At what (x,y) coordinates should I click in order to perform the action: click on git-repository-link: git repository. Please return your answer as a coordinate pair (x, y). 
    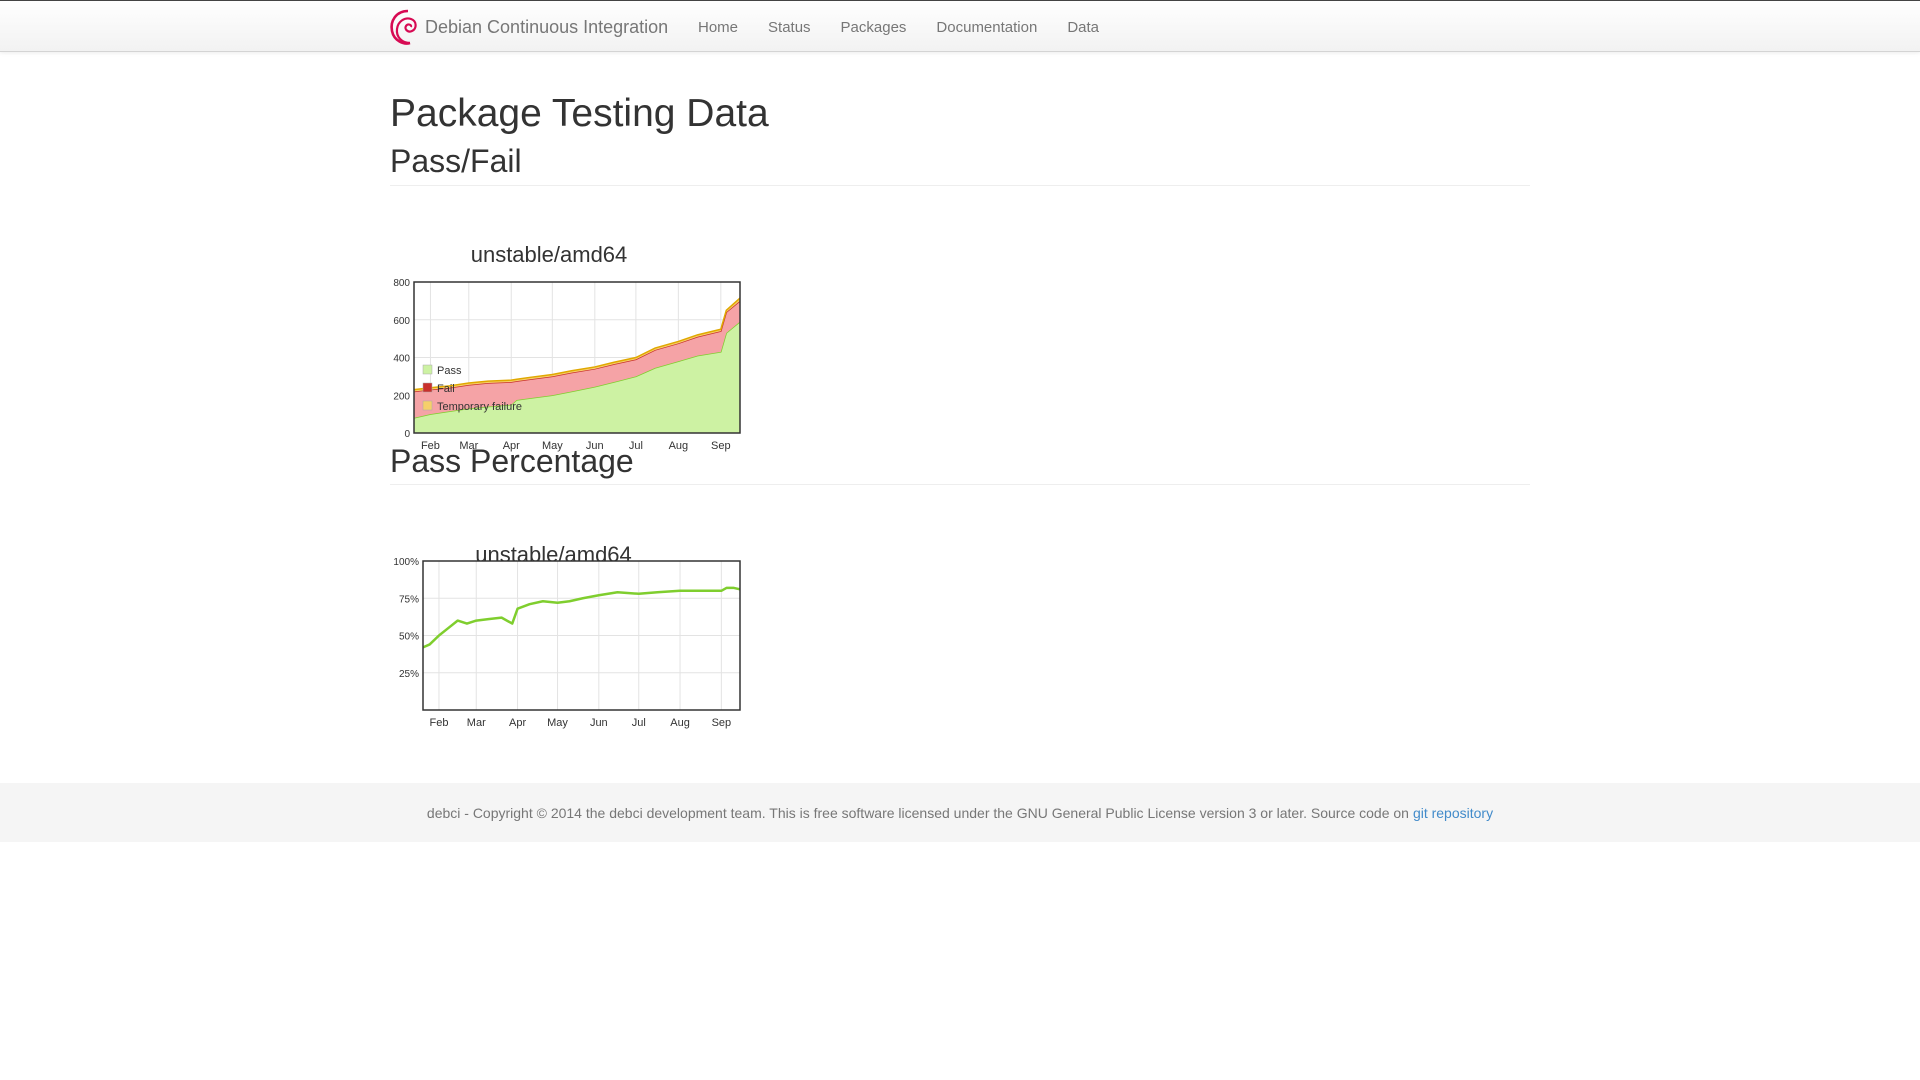
    Looking at the image, I should click on (1453, 813).